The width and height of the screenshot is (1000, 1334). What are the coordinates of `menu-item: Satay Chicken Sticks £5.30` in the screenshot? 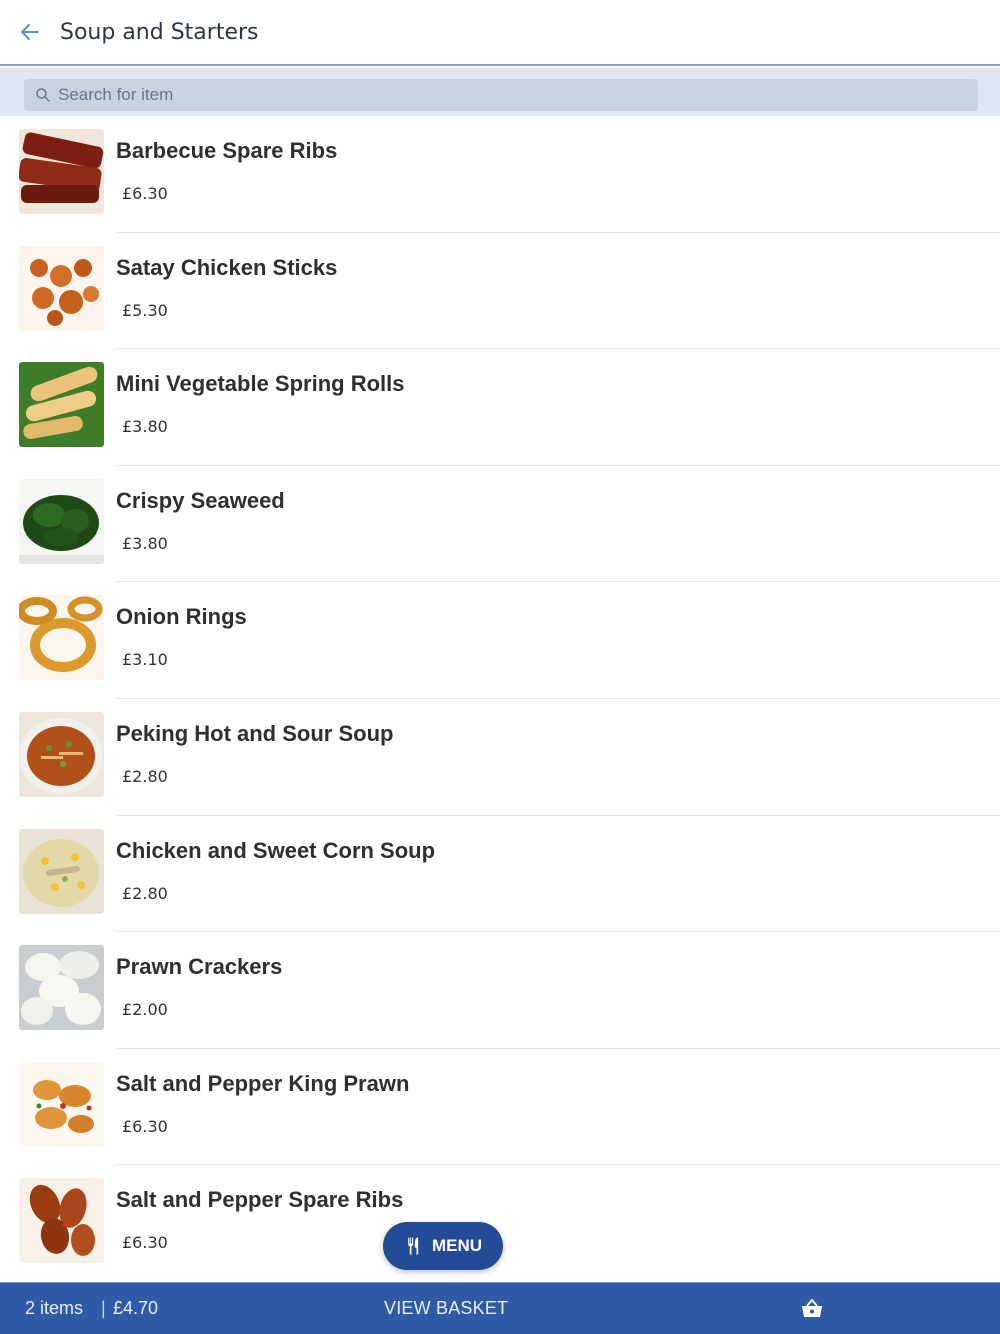 It's located at (500, 291).